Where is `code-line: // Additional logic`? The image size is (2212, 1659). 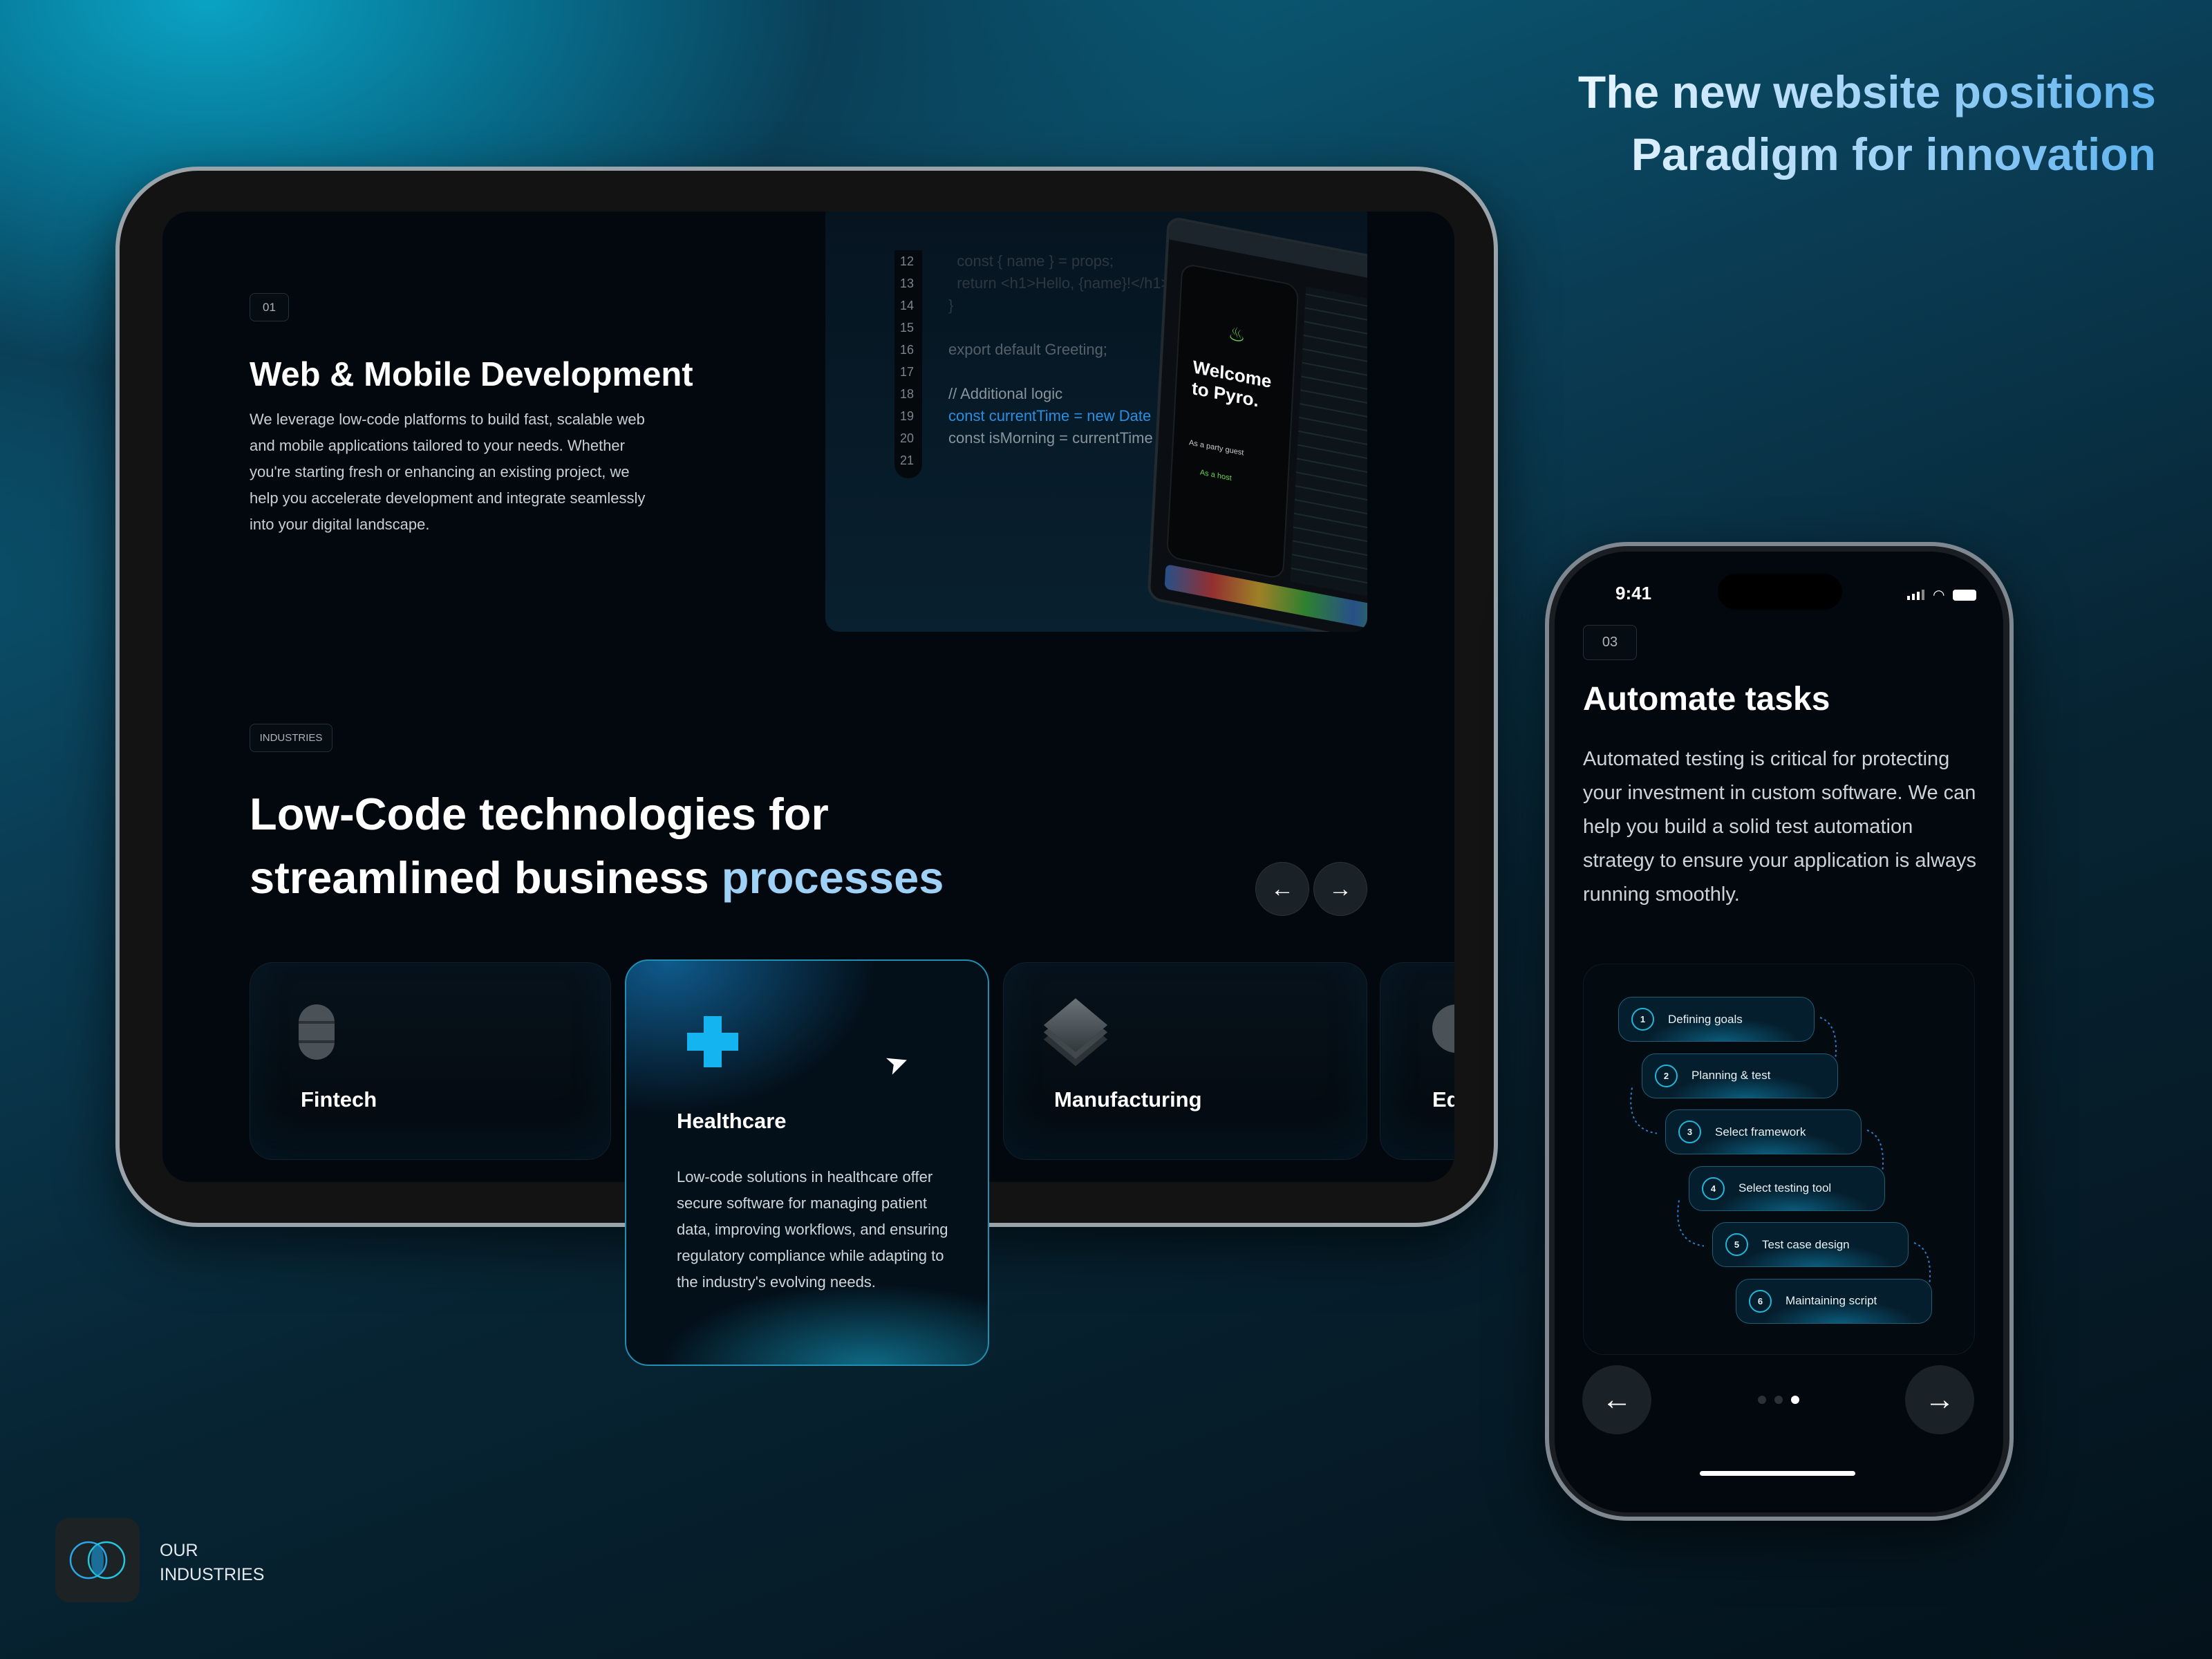 code-line: // Additional logic is located at coordinates (1006, 393).